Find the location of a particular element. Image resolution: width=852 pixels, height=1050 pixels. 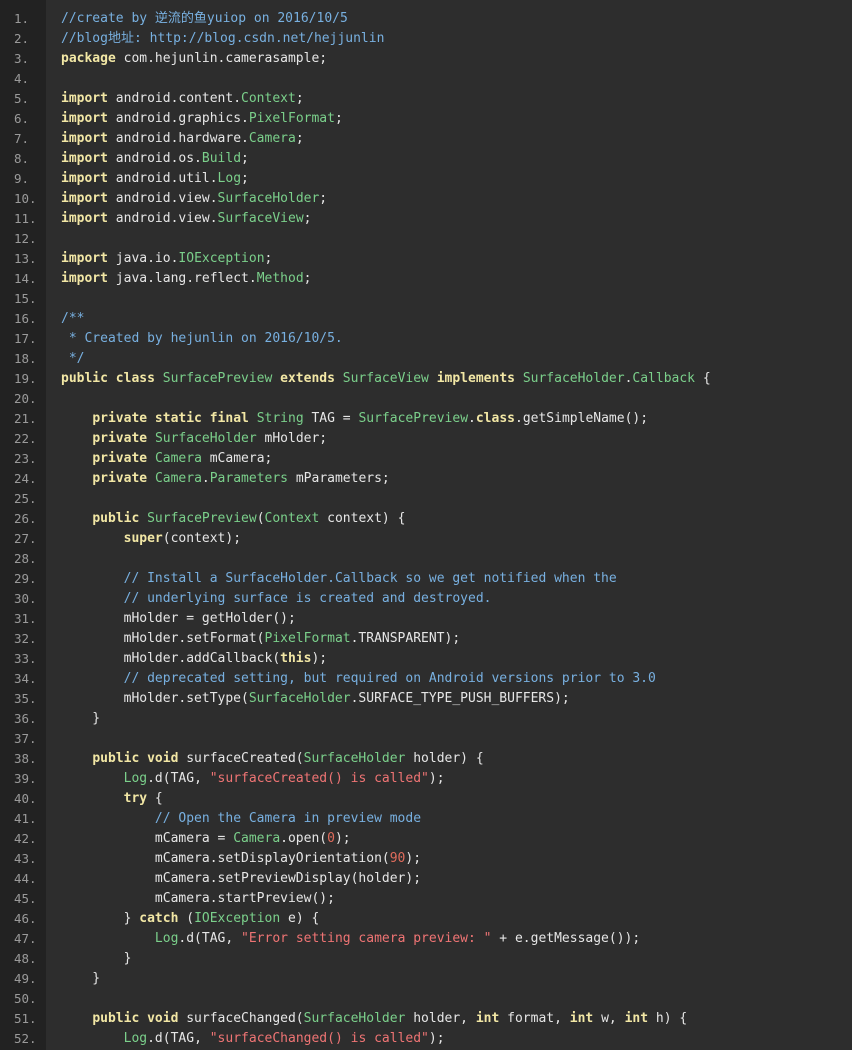

line-number: 6. is located at coordinates (22, 118).